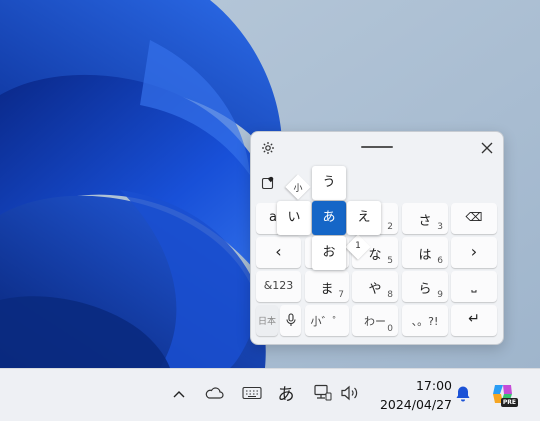  Describe the element at coordinates (487, 148) in the screenshot. I see `close-icon` at that location.